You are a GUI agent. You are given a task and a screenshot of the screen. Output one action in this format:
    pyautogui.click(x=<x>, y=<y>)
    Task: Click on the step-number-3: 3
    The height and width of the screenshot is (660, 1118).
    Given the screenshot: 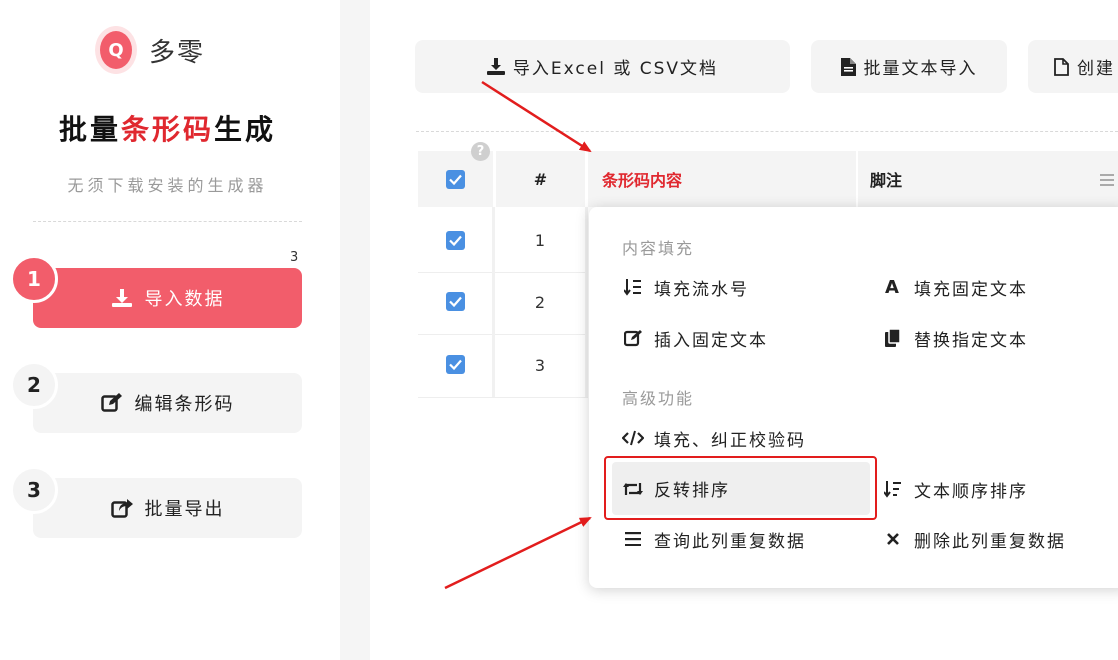 What is the action you would take?
    pyautogui.click(x=34, y=490)
    